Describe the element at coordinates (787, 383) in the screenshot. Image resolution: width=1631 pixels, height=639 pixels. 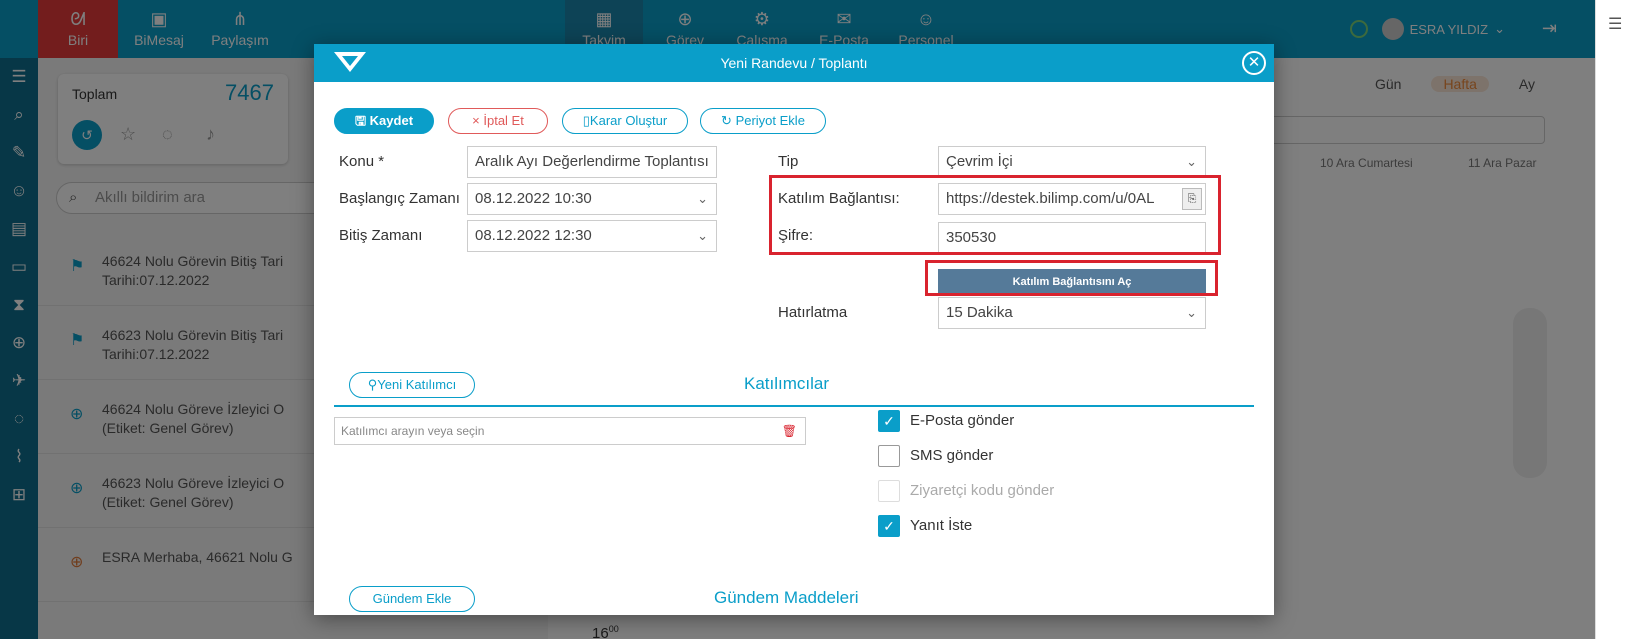
I see `participants-title: Katılımcılar` at that location.